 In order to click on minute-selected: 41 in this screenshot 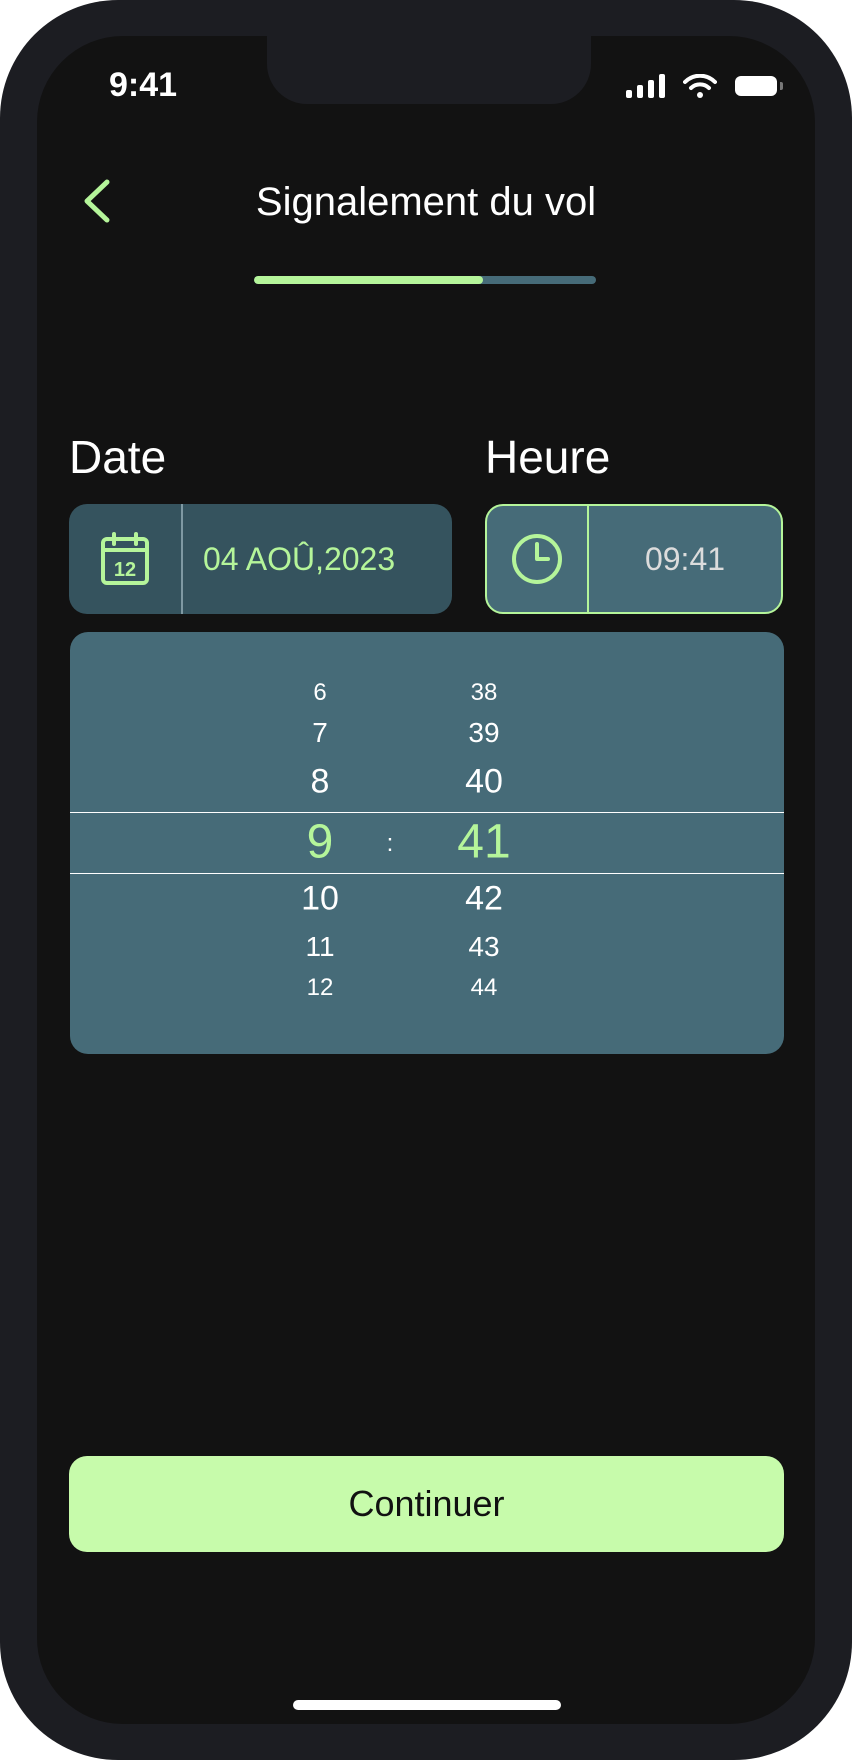, I will do `click(484, 842)`.